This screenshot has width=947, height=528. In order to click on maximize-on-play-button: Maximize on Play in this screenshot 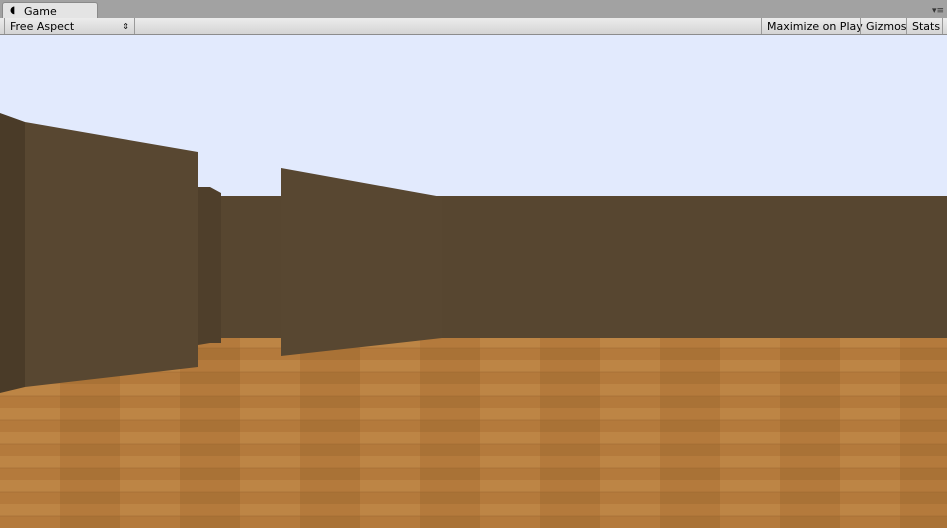, I will do `click(812, 26)`.